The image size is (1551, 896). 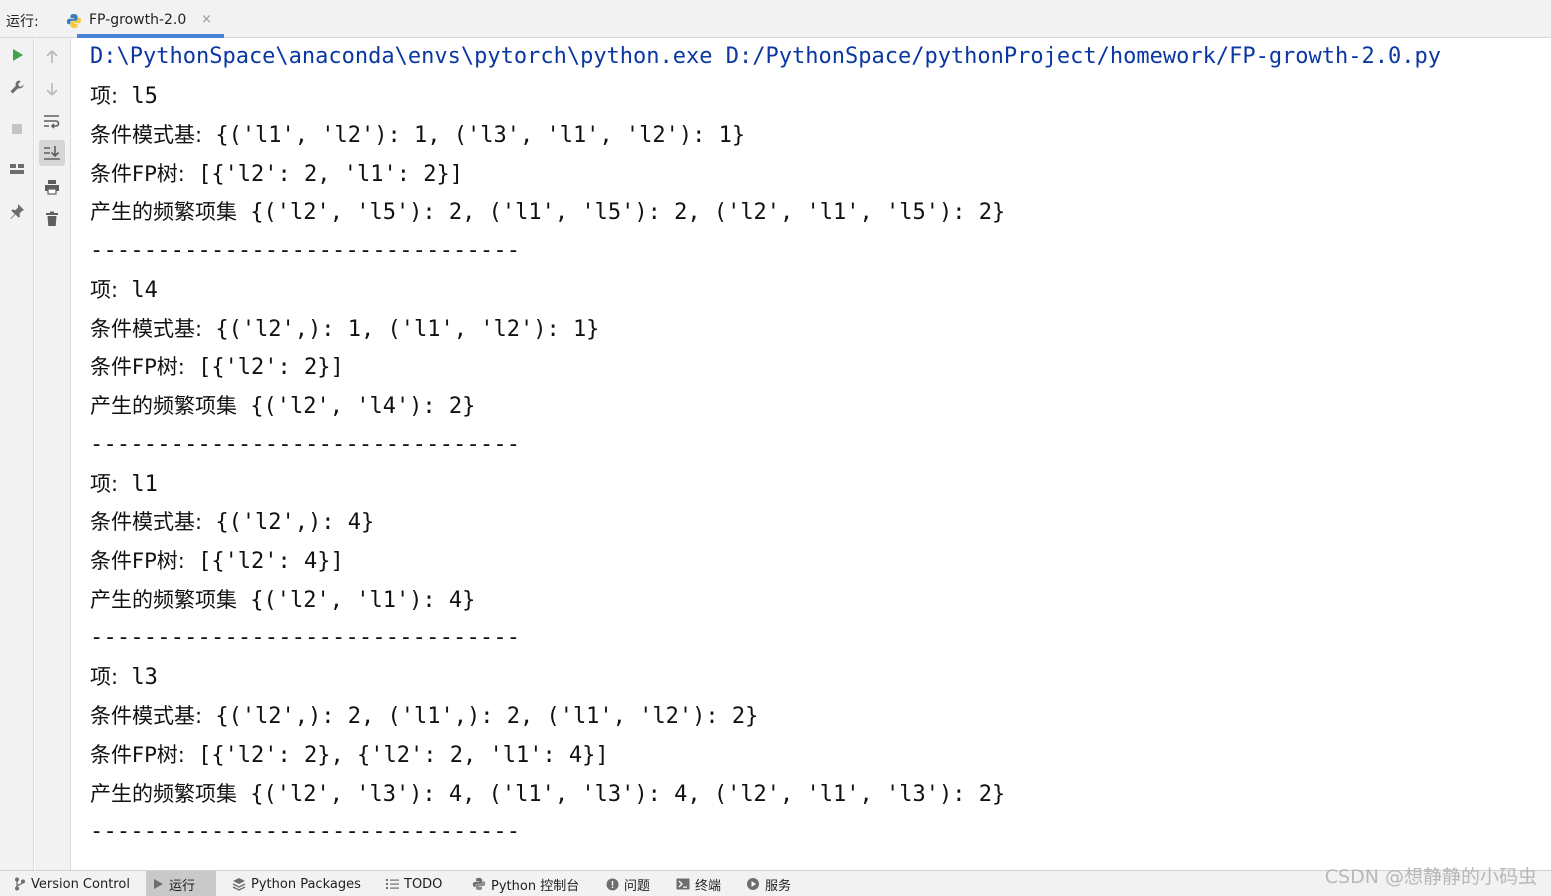 I want to click on block-2-item-line: 项: l4, so click(x=124, y=290).